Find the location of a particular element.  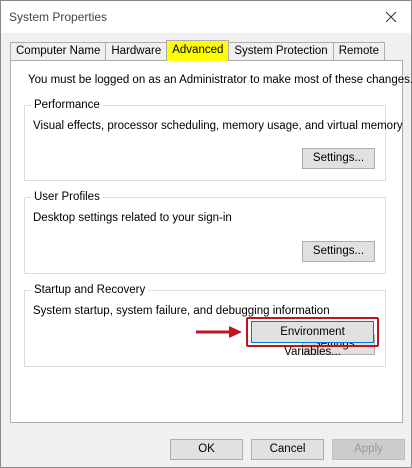

window-title: System Properties is located at coordinates (58, 17).